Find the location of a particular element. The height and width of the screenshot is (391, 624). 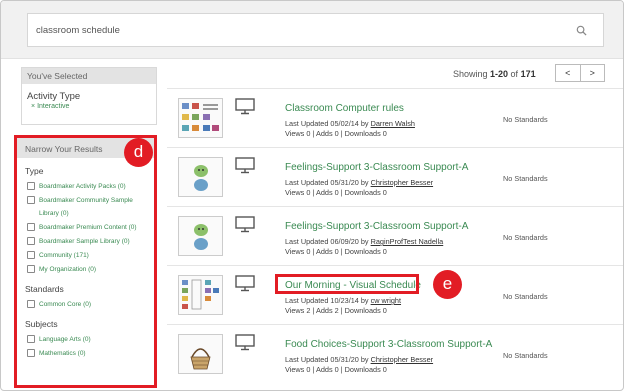

search-band is located at coordinates (312, 30).